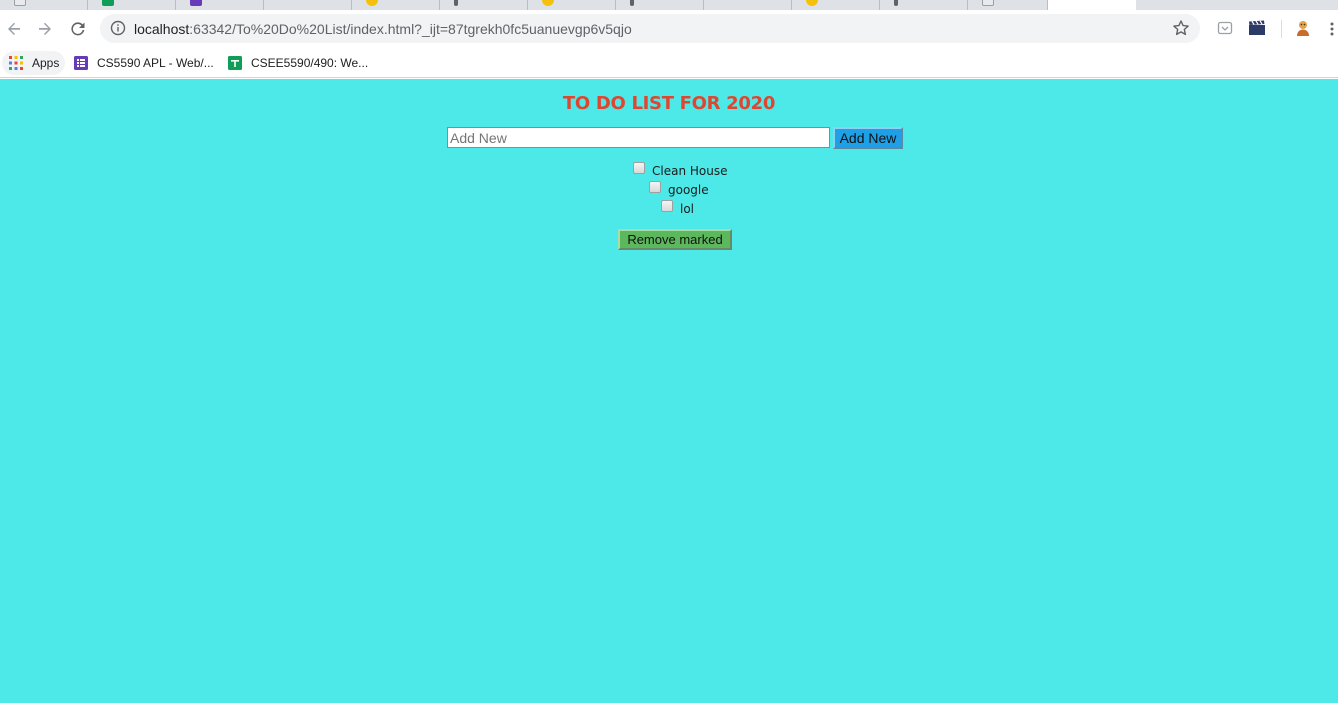 Image resolution: width=1338 pixels, height=703 pixels. I want to click on info-icon, so click(118, 30).